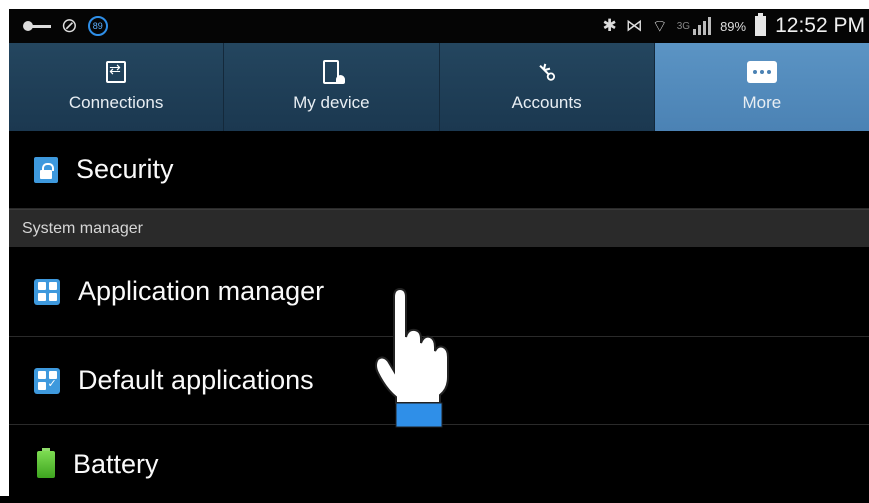 The height and width of the screenshot is (503, 869). What do you see at coordinates (46, 170) in the screenshot?
I see `lock-icon` at bounding box center [46, 170].